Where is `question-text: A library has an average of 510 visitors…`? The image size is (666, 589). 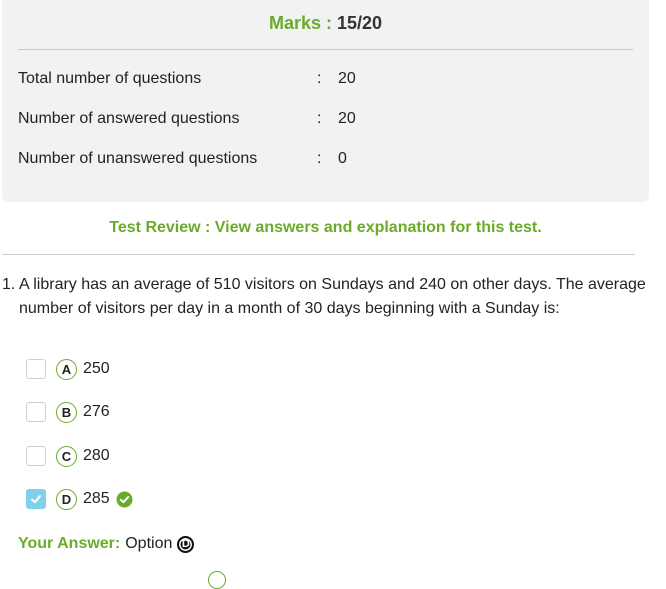 question-text: A library has an average of 510 visitors… is located at coordinates (332, 296).